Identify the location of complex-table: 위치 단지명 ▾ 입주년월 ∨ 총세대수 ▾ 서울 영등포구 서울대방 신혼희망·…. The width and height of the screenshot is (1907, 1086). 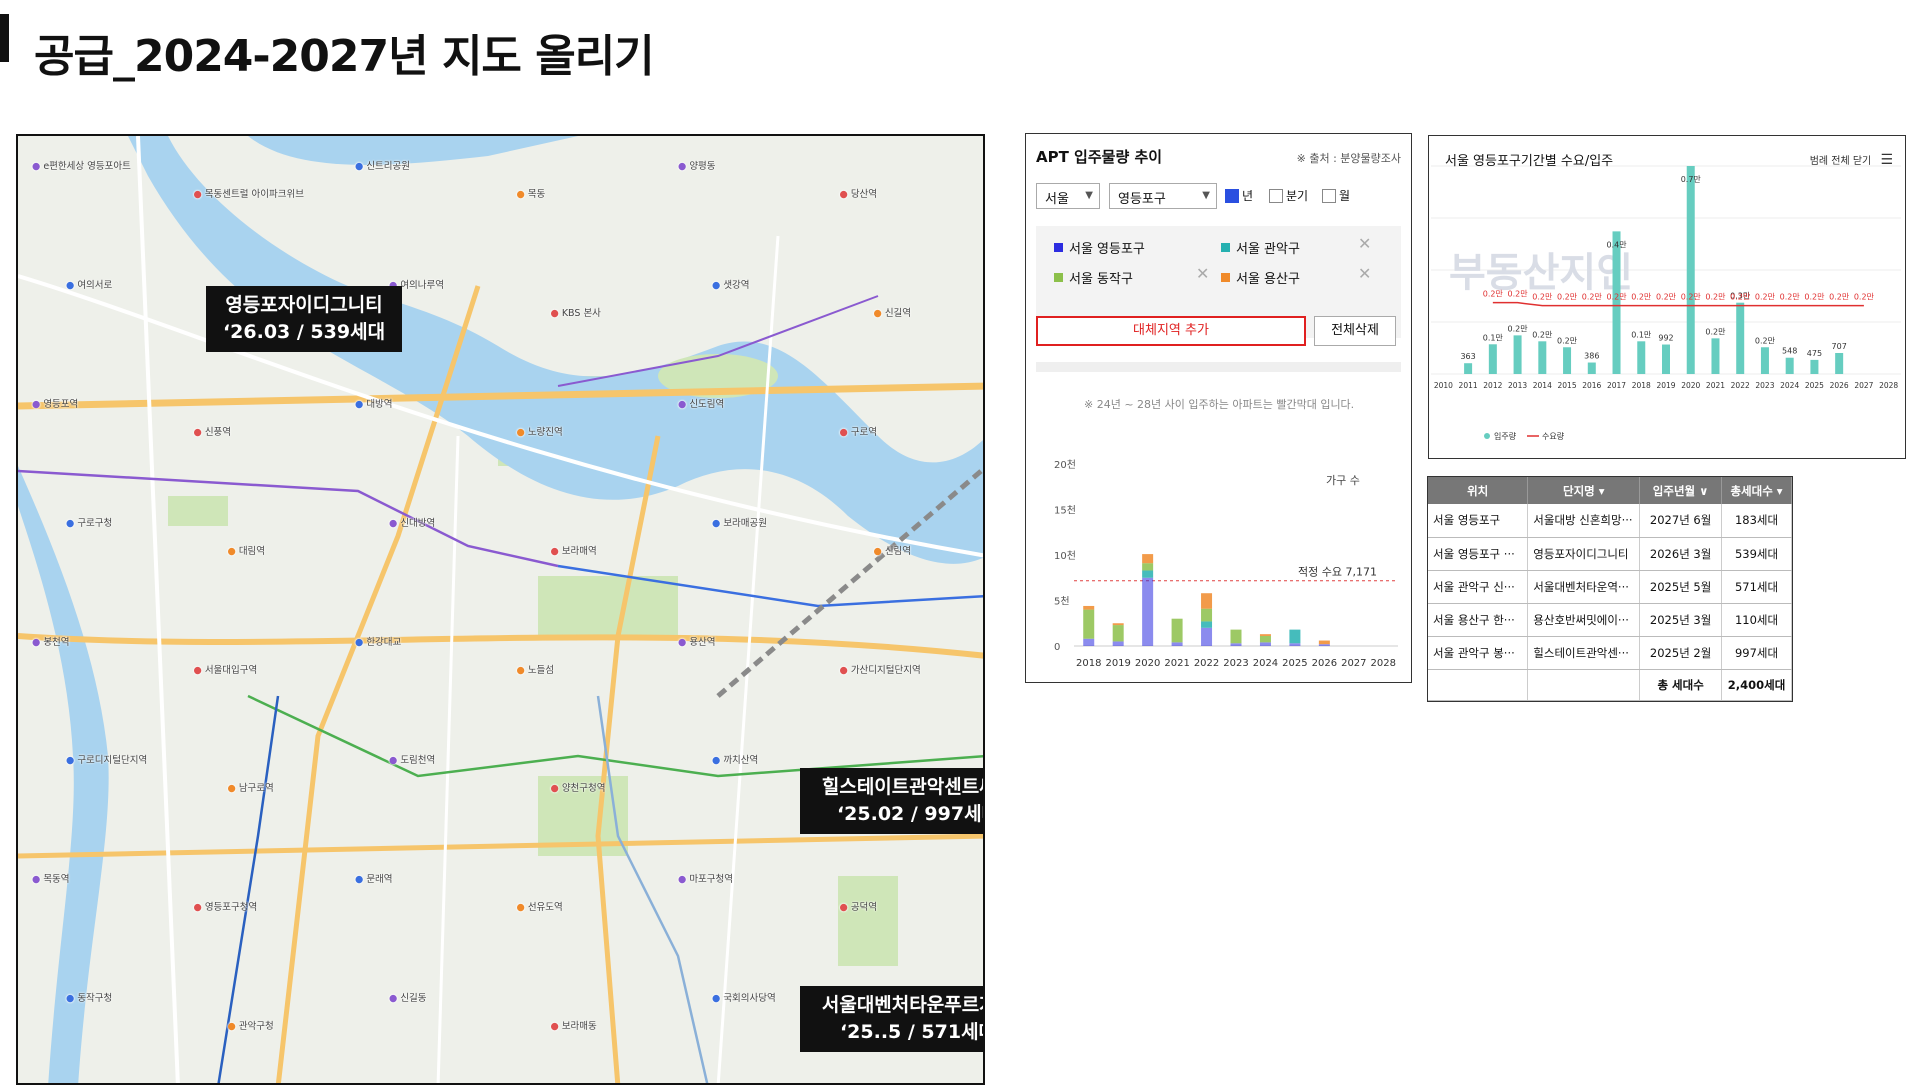
(1610, 589).